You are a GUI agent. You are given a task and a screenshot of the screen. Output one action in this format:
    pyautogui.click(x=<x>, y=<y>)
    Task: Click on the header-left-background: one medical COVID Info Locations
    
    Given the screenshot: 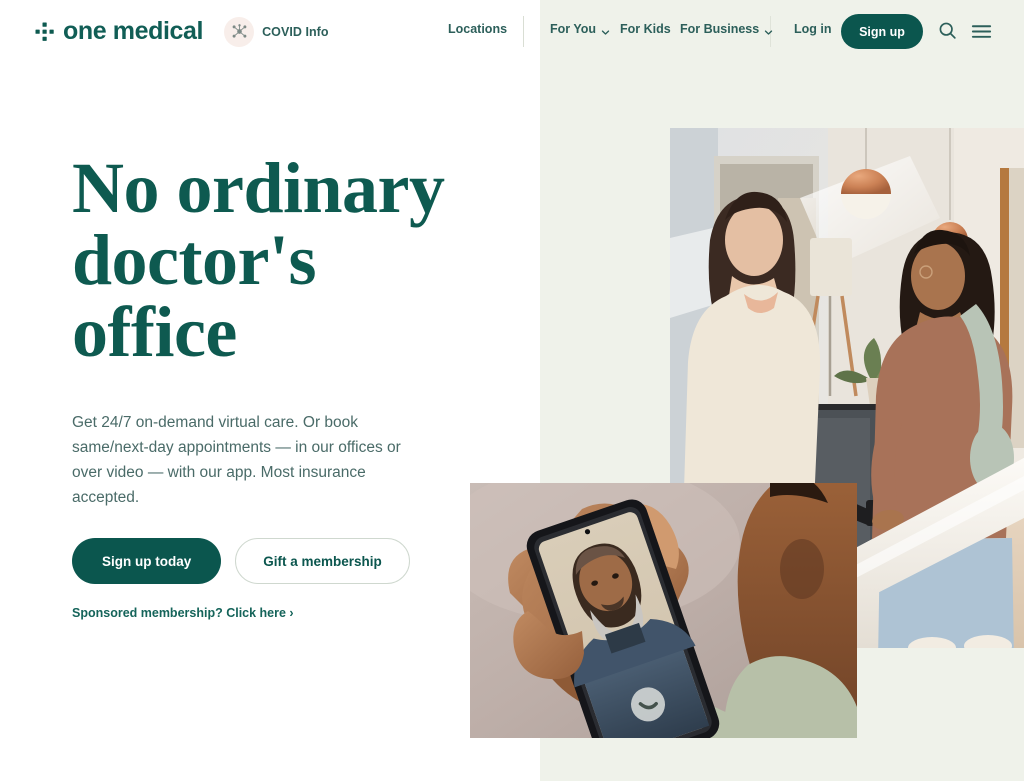 What is the action you would take?
    pyautogui.click(x=270, y=31)
    